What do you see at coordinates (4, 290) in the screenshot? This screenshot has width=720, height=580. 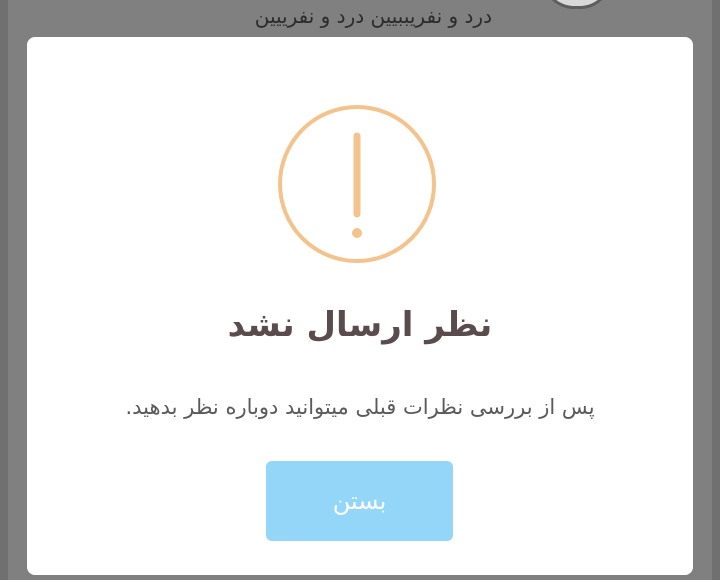 I see `background-edge-left` at bounding box center [4, 290].